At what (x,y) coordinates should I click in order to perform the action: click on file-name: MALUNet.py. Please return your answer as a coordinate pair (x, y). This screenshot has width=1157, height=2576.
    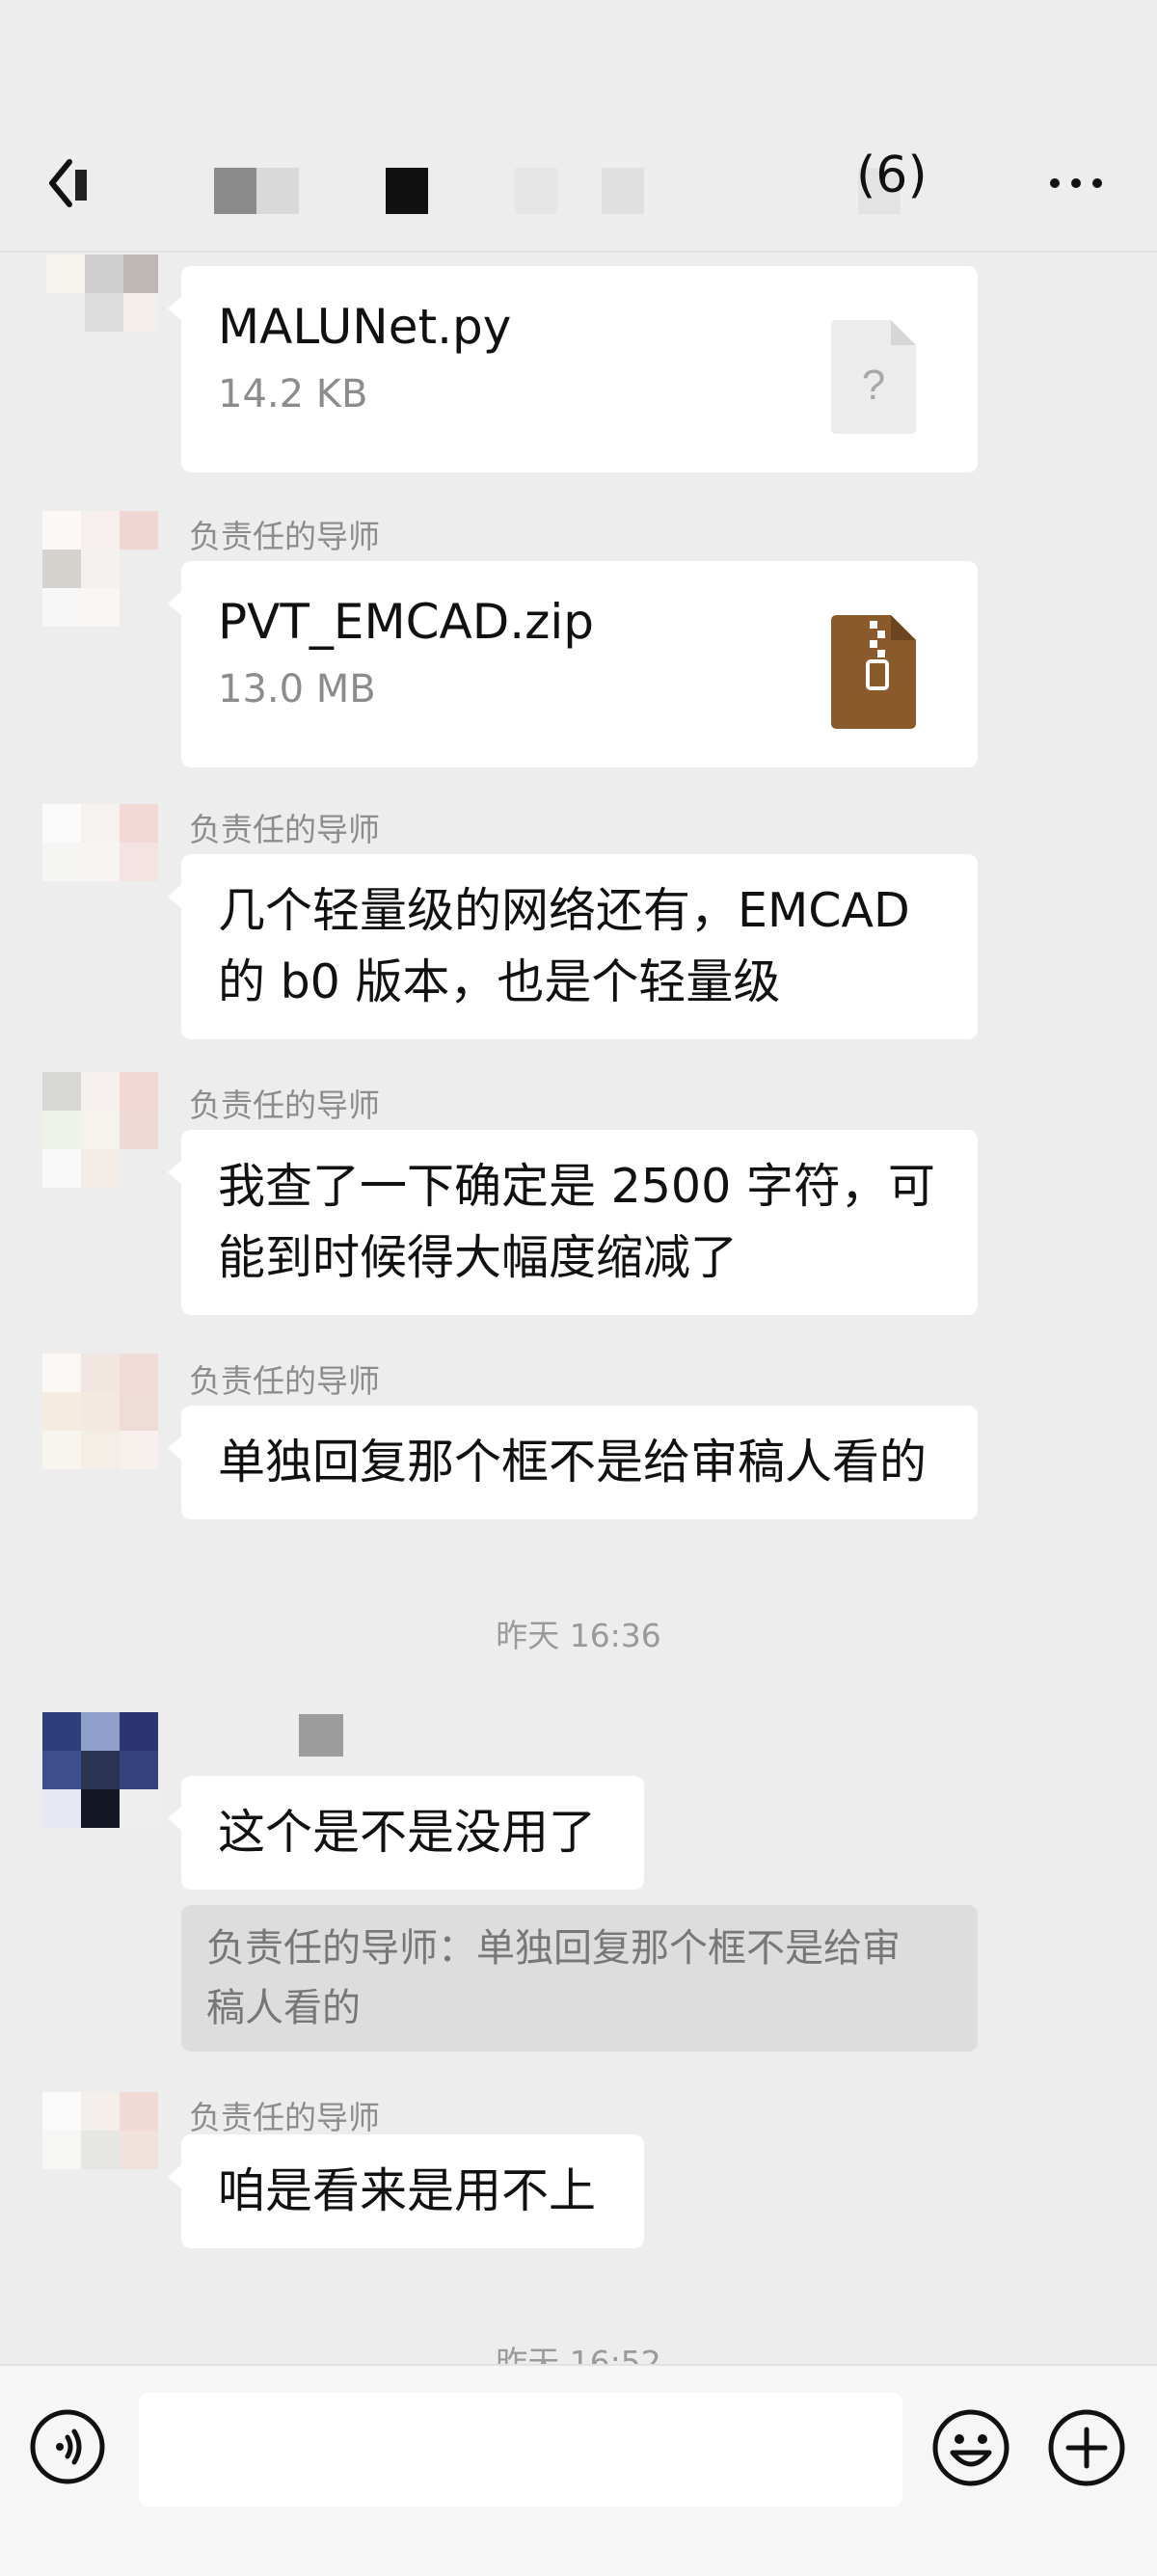
    Looking at the image, I should click on (365, 327).